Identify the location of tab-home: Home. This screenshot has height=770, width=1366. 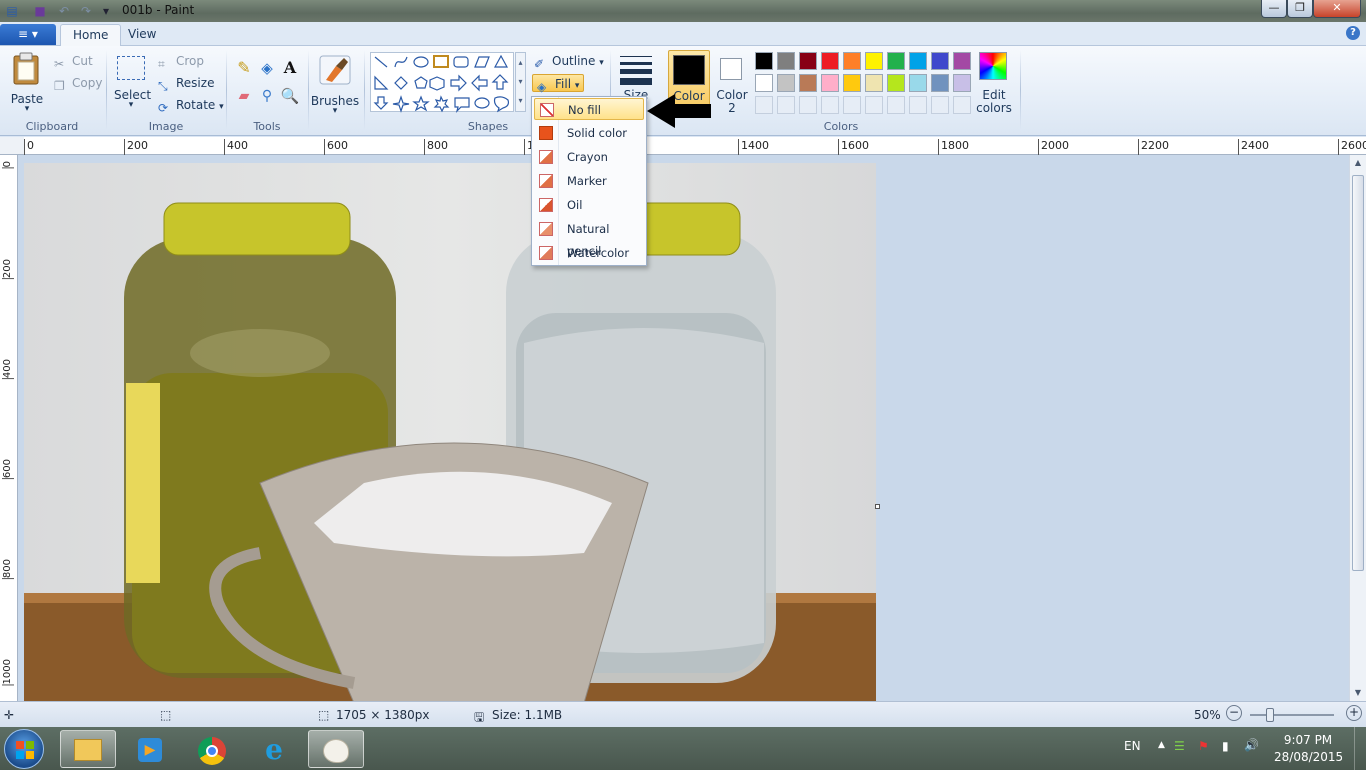
(91, 35).